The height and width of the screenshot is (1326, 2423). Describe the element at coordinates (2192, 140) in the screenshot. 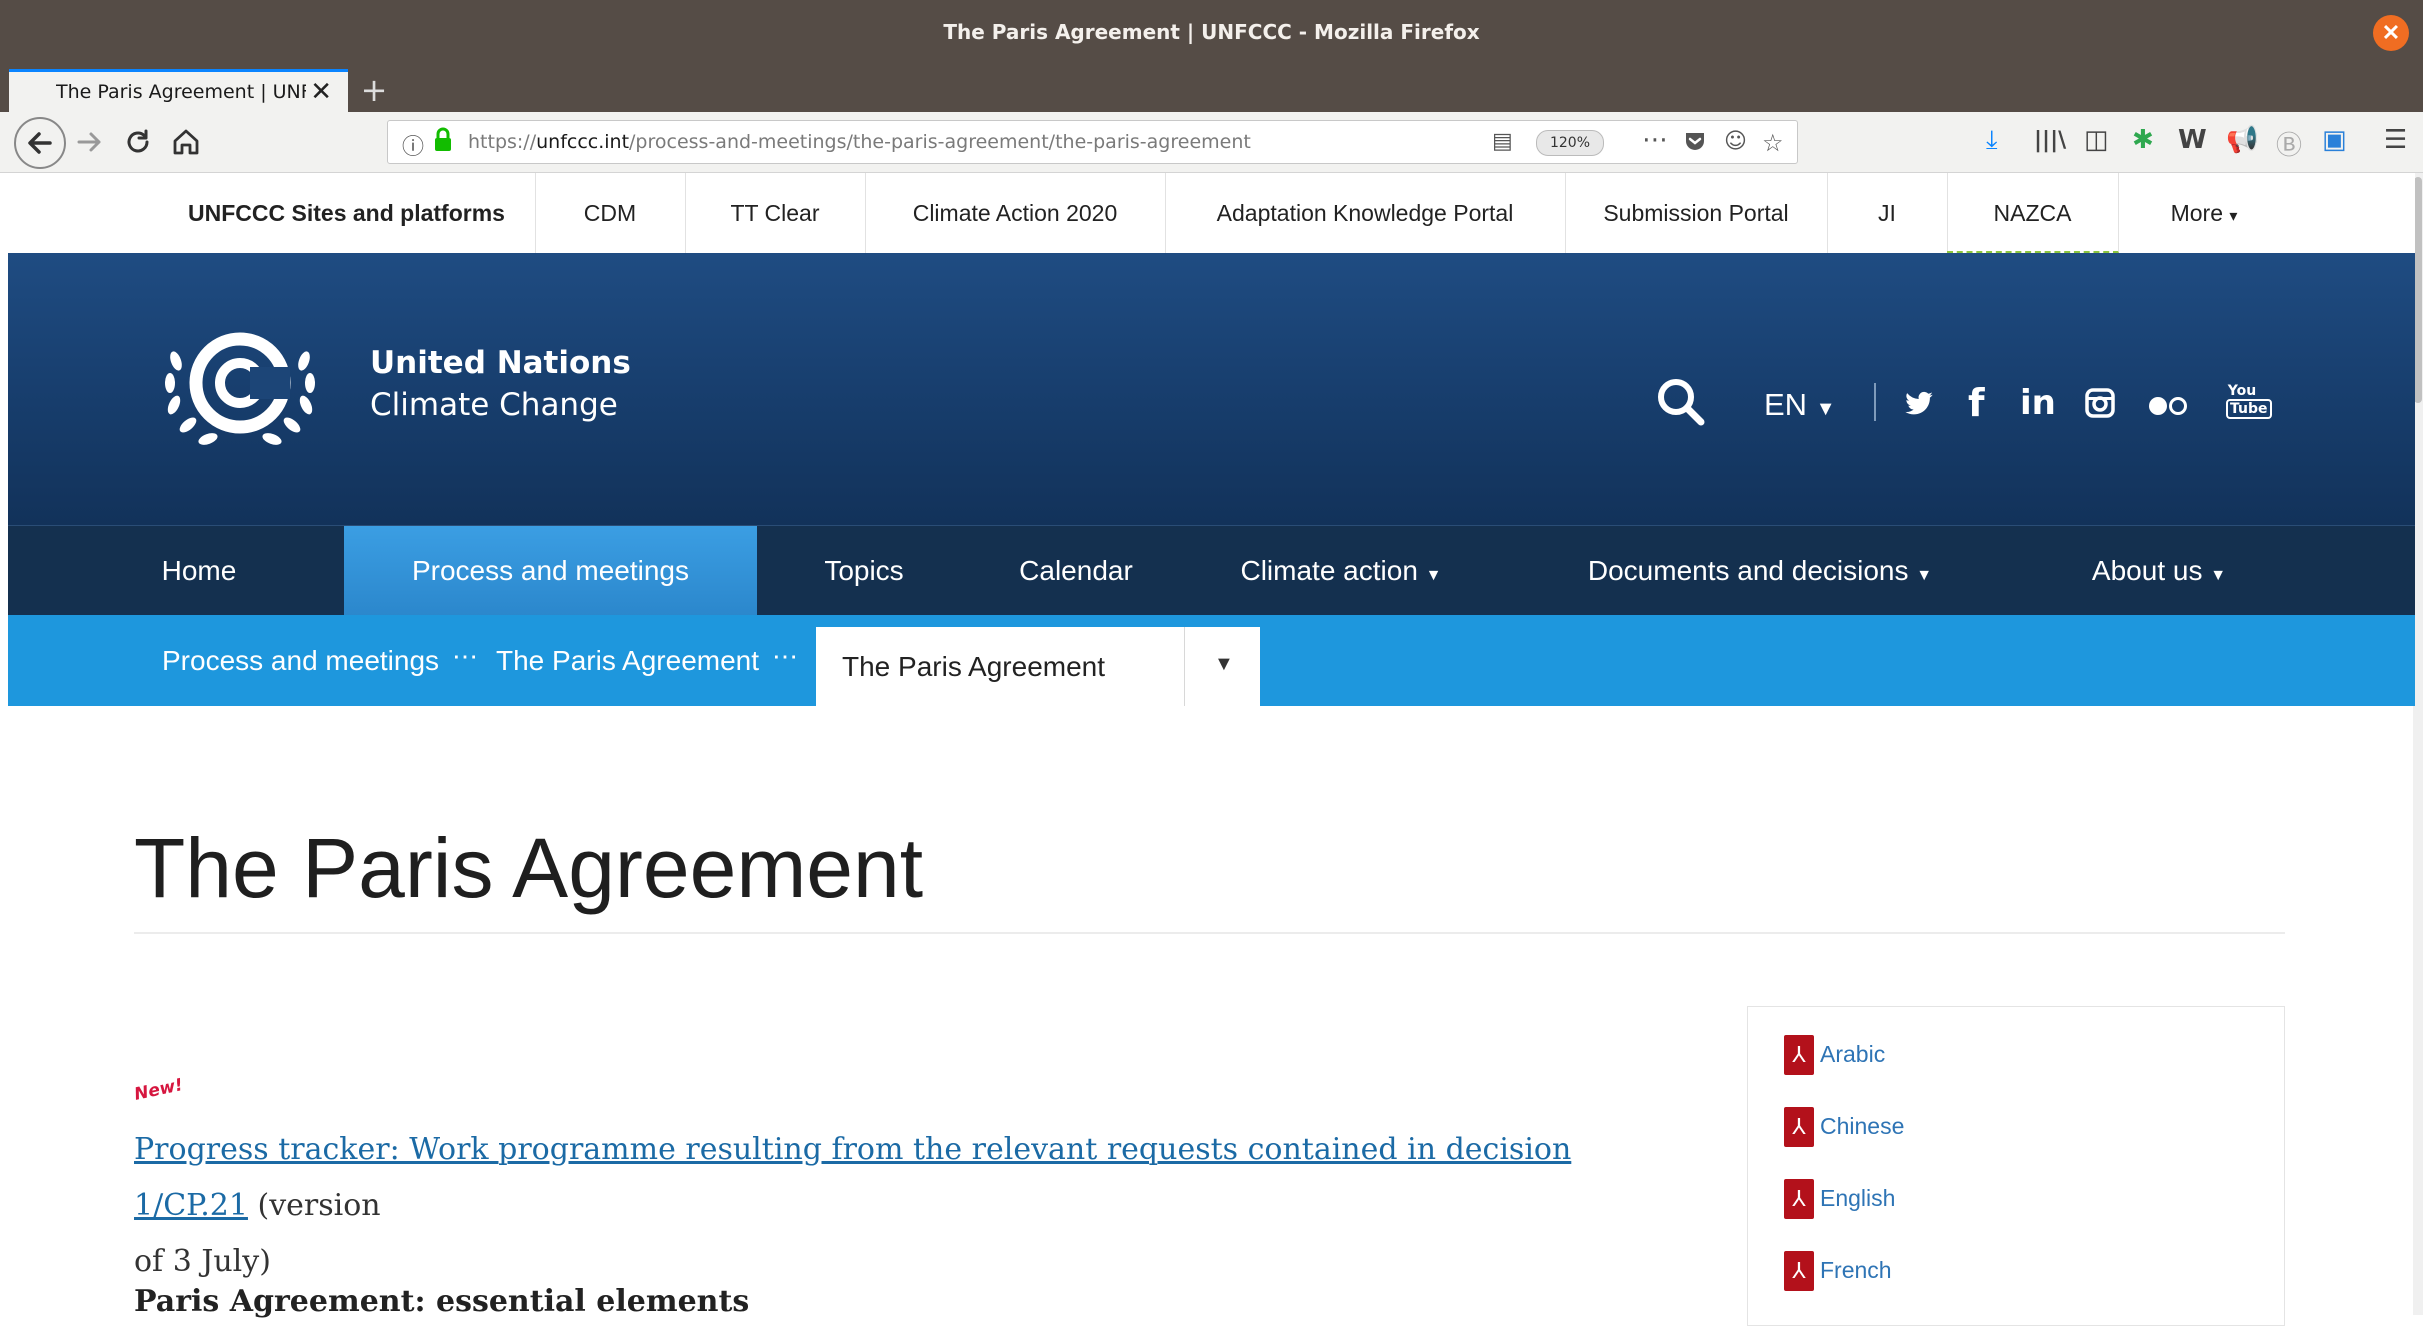

I see `extension-w-icon: W` at that location.